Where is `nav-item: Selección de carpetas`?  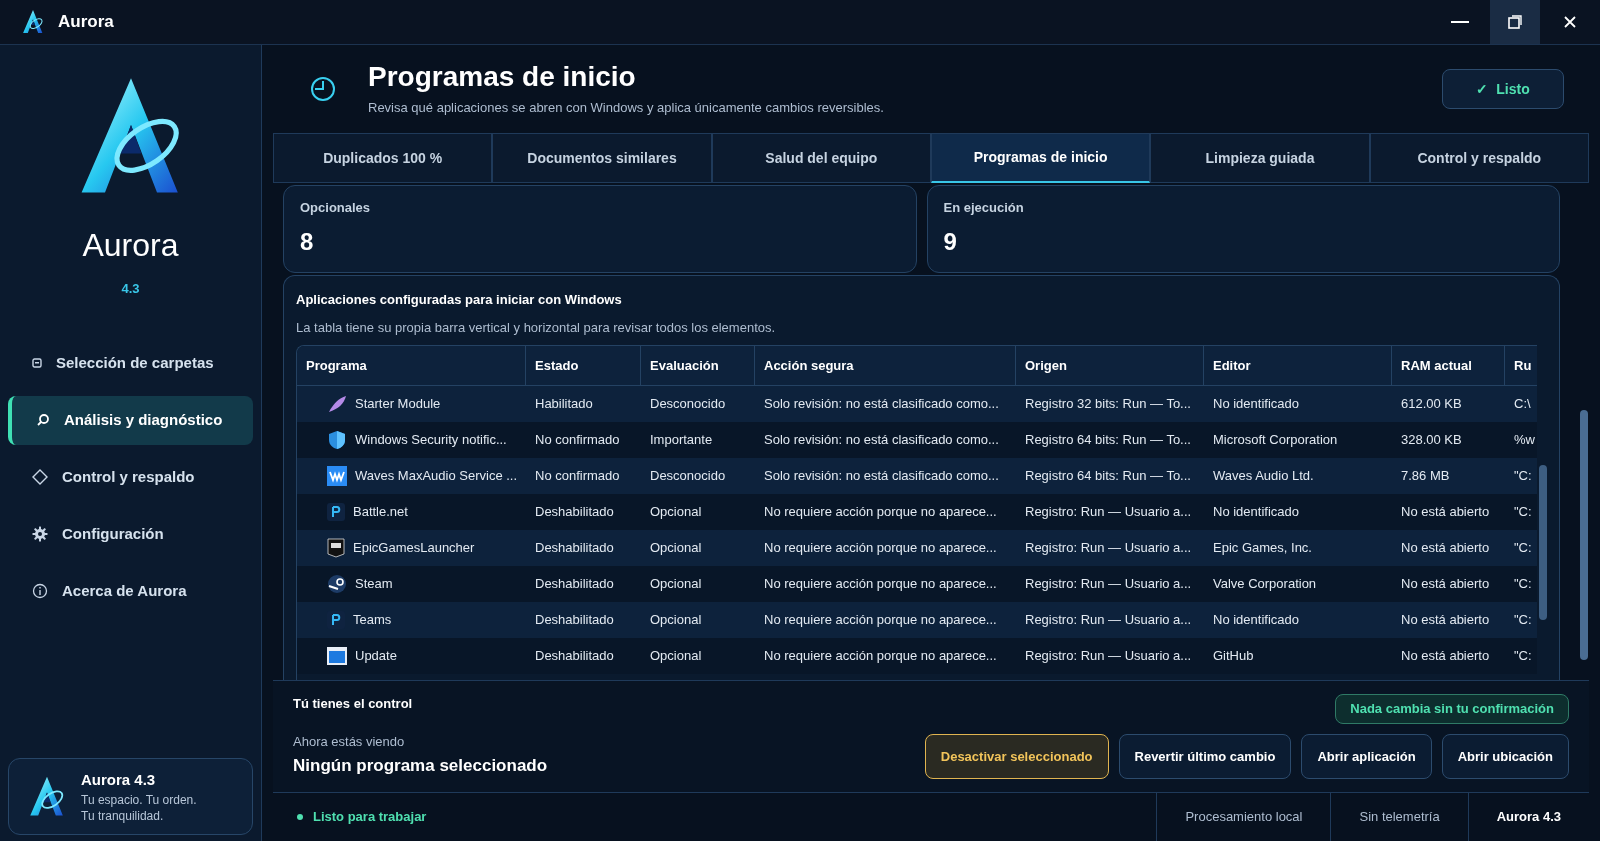
nav-item: Selección de carpetas is located at coordinates (130, 363).